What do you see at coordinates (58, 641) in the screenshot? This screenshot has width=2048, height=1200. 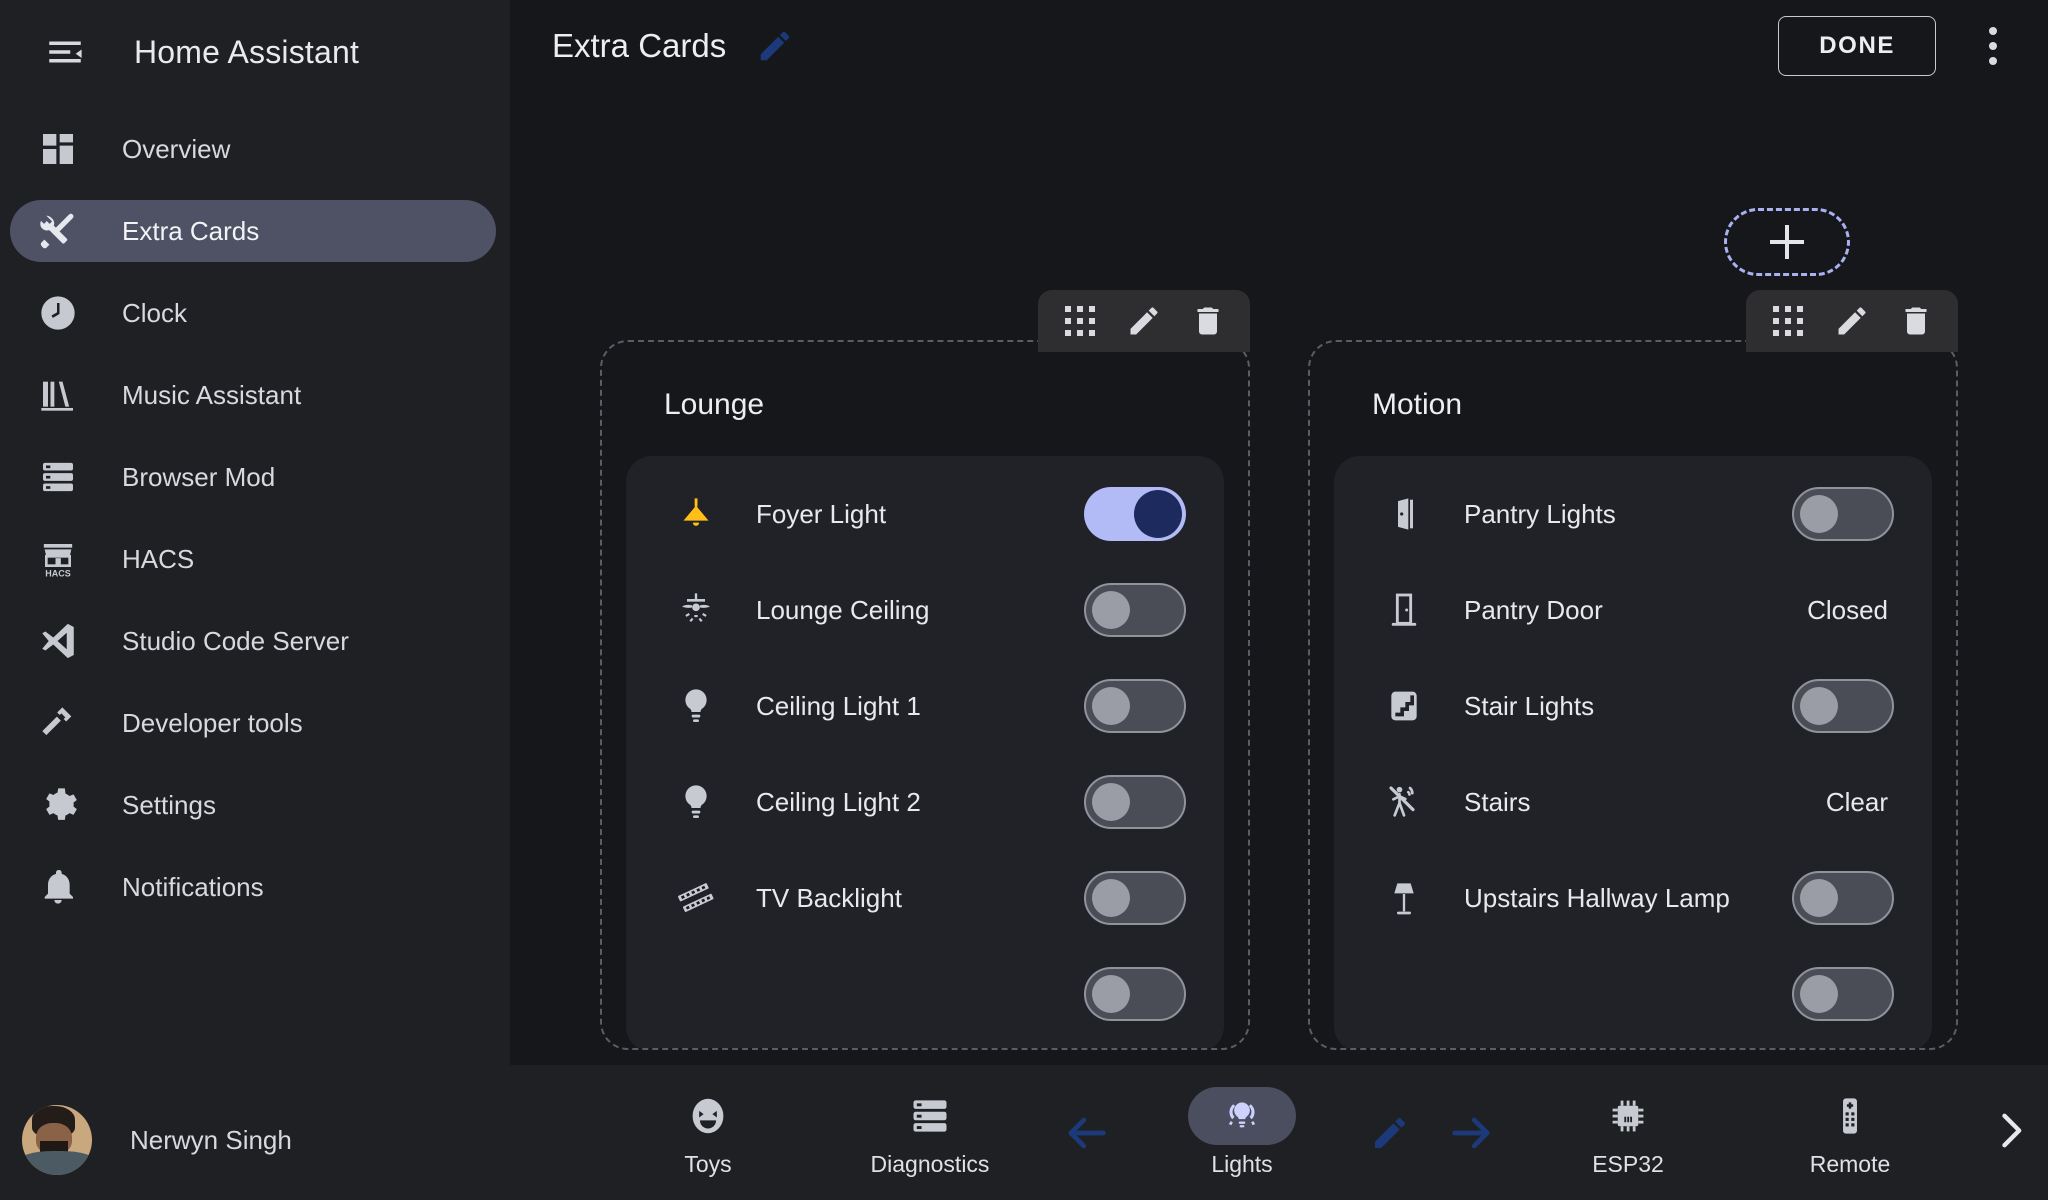 I see `vscode-icon` at bounding box center [58, 641].